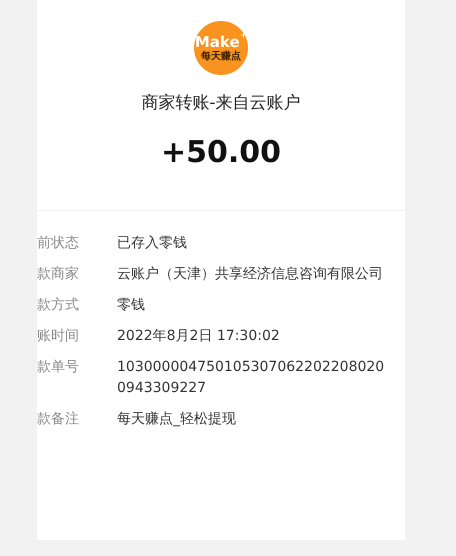 This screenshot has width=456, height=556. What do you see at coordinates (58, 419) in the screenshot?
I see `detail-label: 款备注` at bounding box center [58, 419].